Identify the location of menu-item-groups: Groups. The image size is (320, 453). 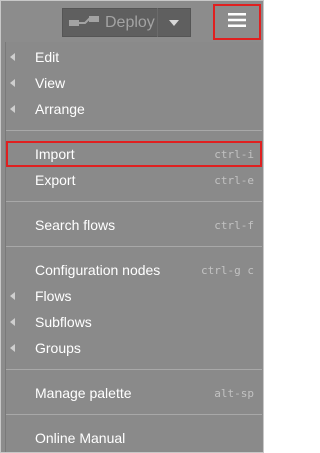
(134, 348).